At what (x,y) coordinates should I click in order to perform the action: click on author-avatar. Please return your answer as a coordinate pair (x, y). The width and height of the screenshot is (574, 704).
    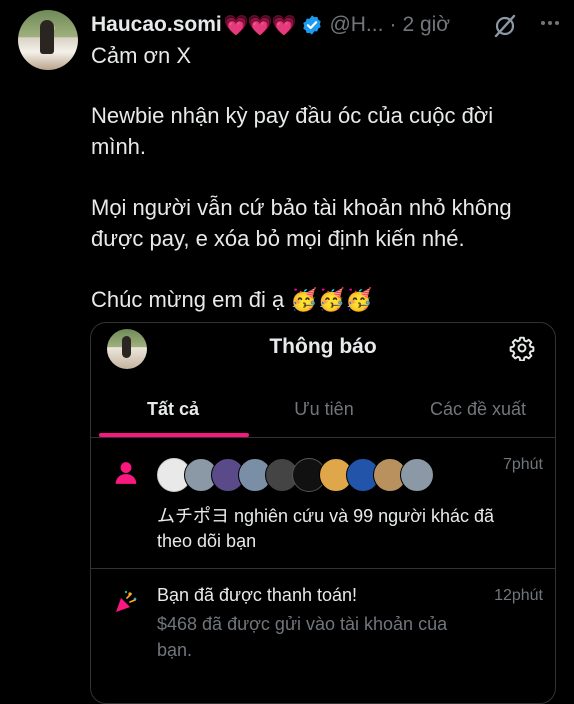
    Looking at the image, I should click on (48, 40).